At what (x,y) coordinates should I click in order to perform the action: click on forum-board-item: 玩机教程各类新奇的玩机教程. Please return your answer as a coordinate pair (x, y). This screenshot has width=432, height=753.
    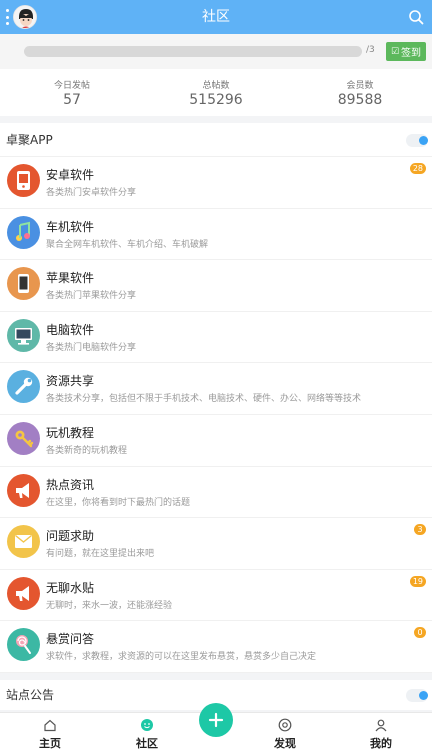
    Looking at the image, I should click on (216, 441).